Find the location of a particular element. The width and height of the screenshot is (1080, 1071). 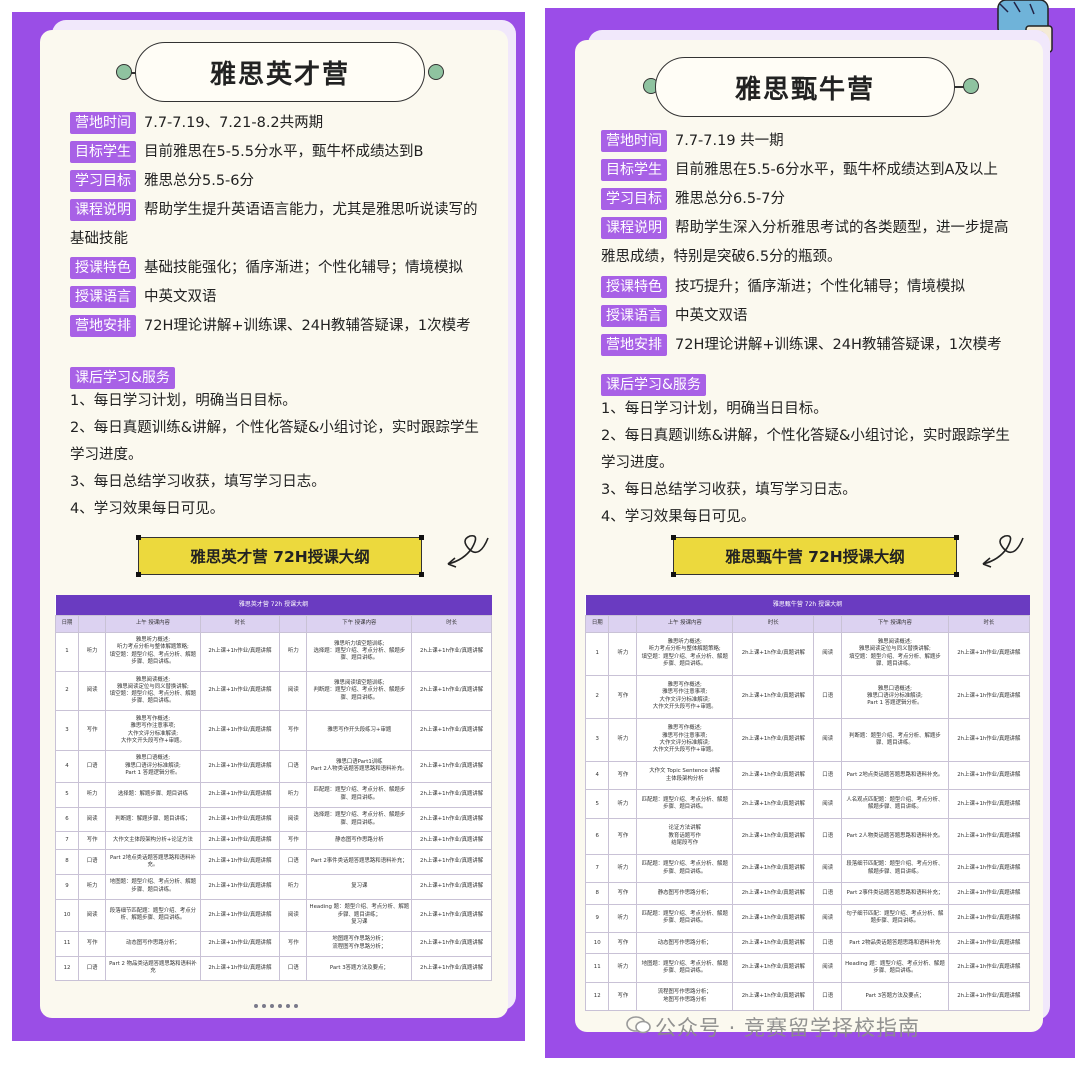

table-cell: 人名观点匹配题：题型介绍、考点分析、解题步骤、题目讲练。 is located at coordinates (895, 804).